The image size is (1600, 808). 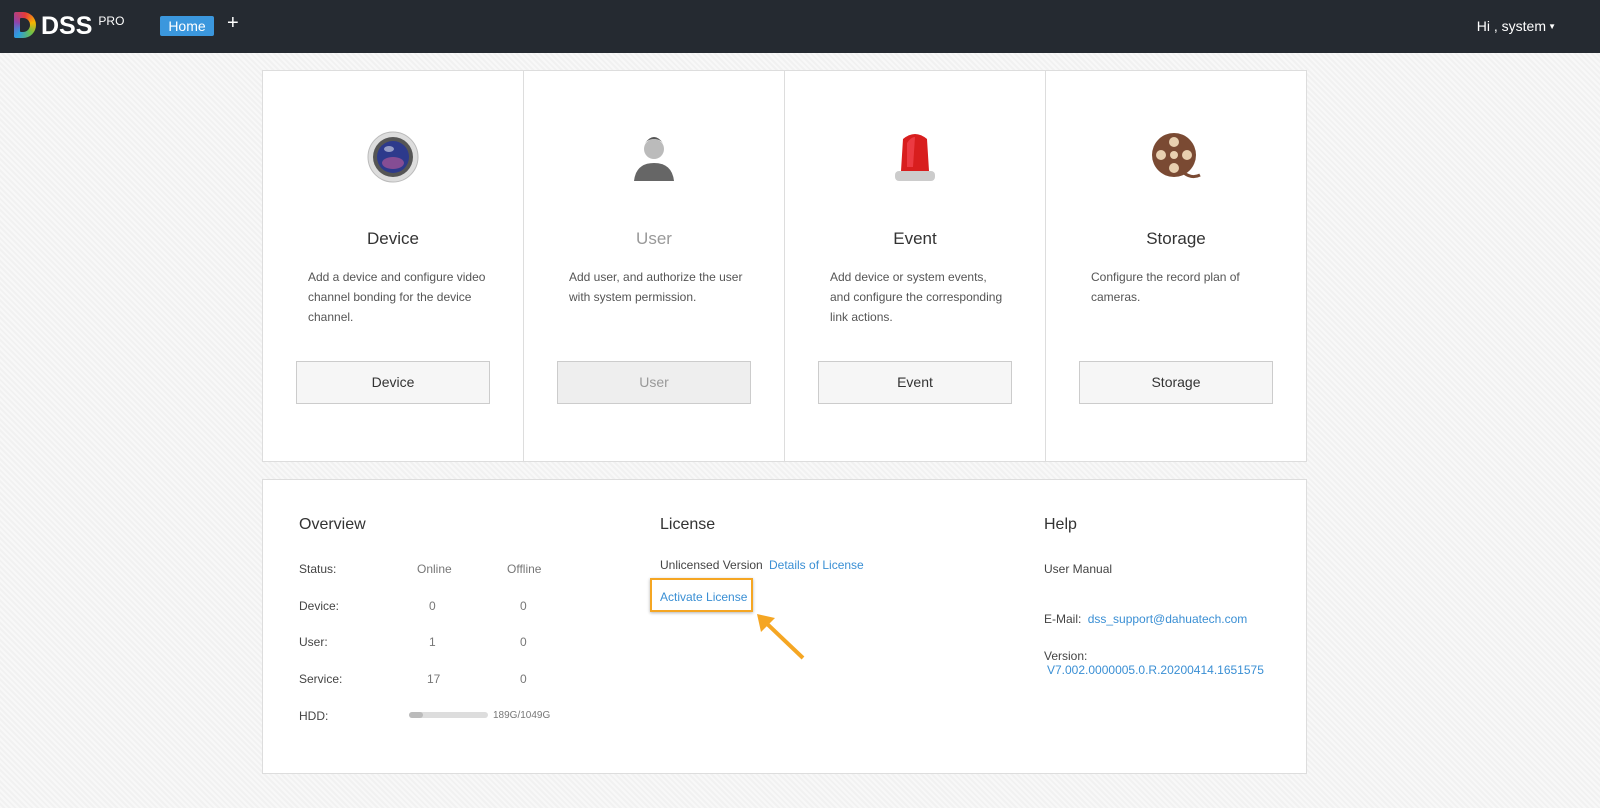 I want to click on card-description: Configure the record plan of cameras., so click(x=1165, y=287).